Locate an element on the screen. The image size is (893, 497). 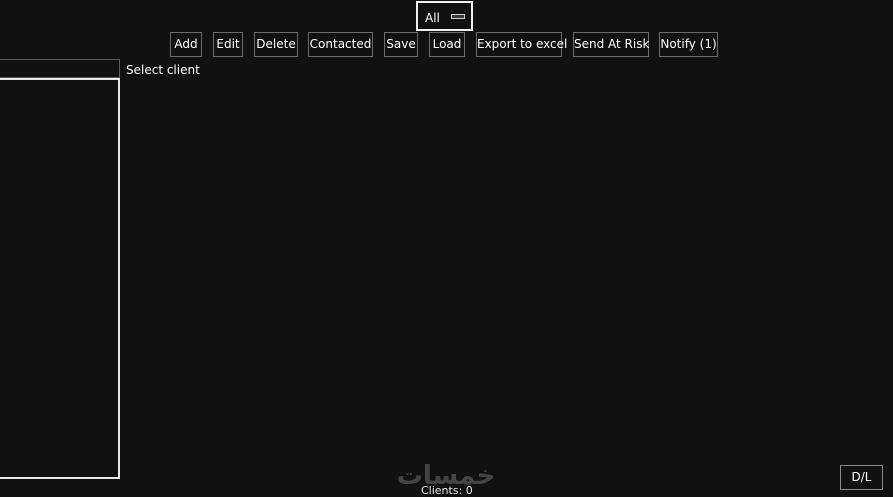
delete-button: Delete is located at coordinates (276, 44).